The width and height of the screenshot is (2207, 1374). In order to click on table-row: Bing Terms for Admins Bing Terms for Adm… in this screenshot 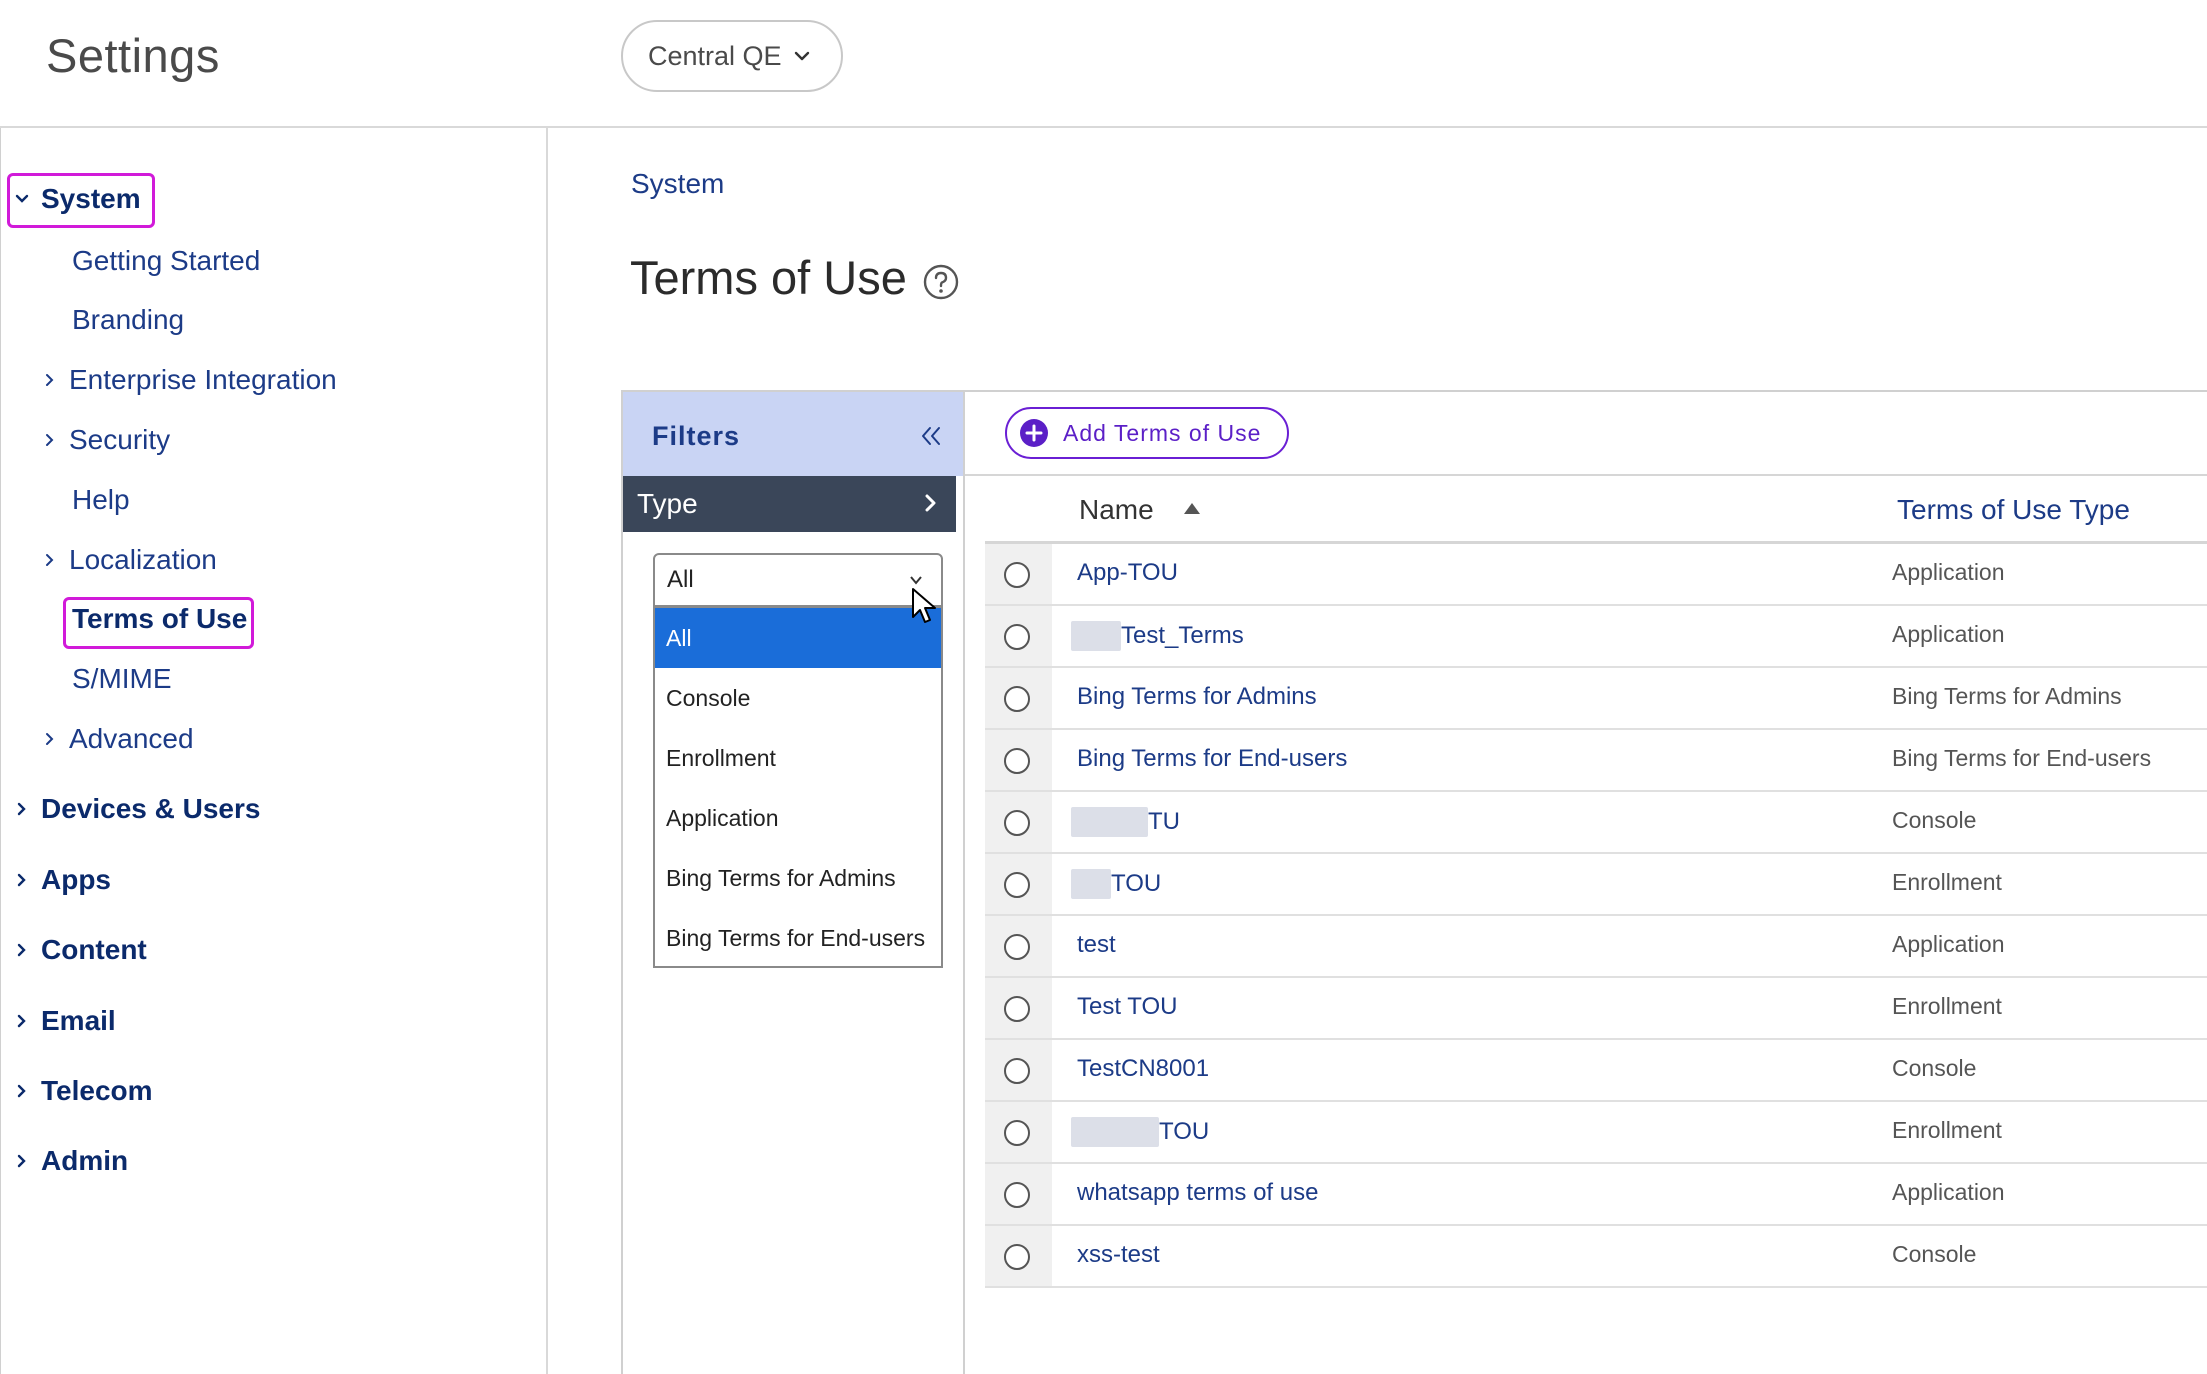, I will do `click(1596, 699)`.